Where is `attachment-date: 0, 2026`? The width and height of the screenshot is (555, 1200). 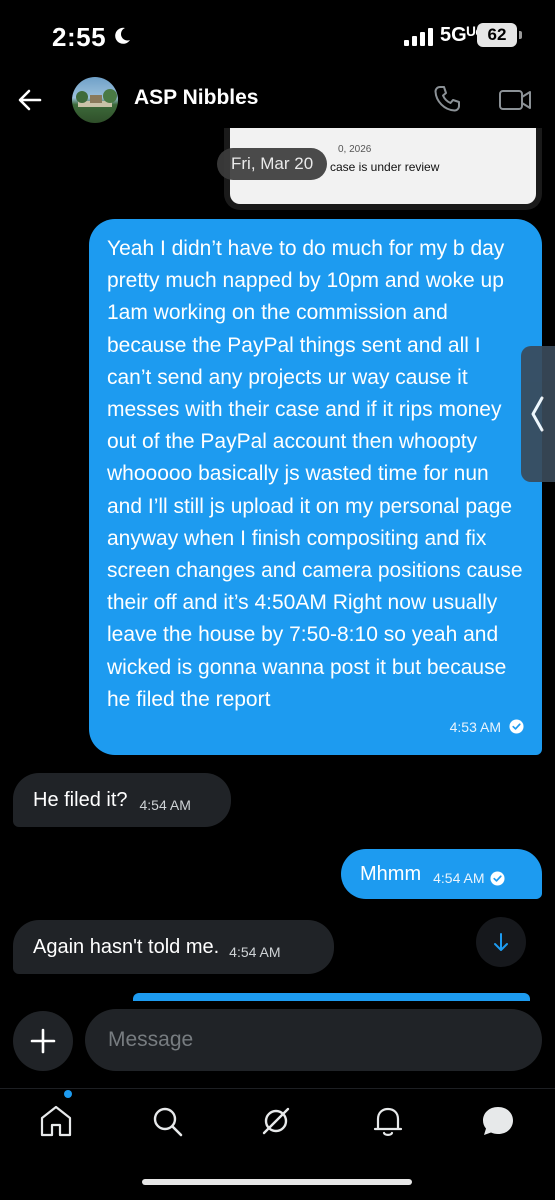 attachment-date: 0, 2026 is located at coordinates (355, 149).